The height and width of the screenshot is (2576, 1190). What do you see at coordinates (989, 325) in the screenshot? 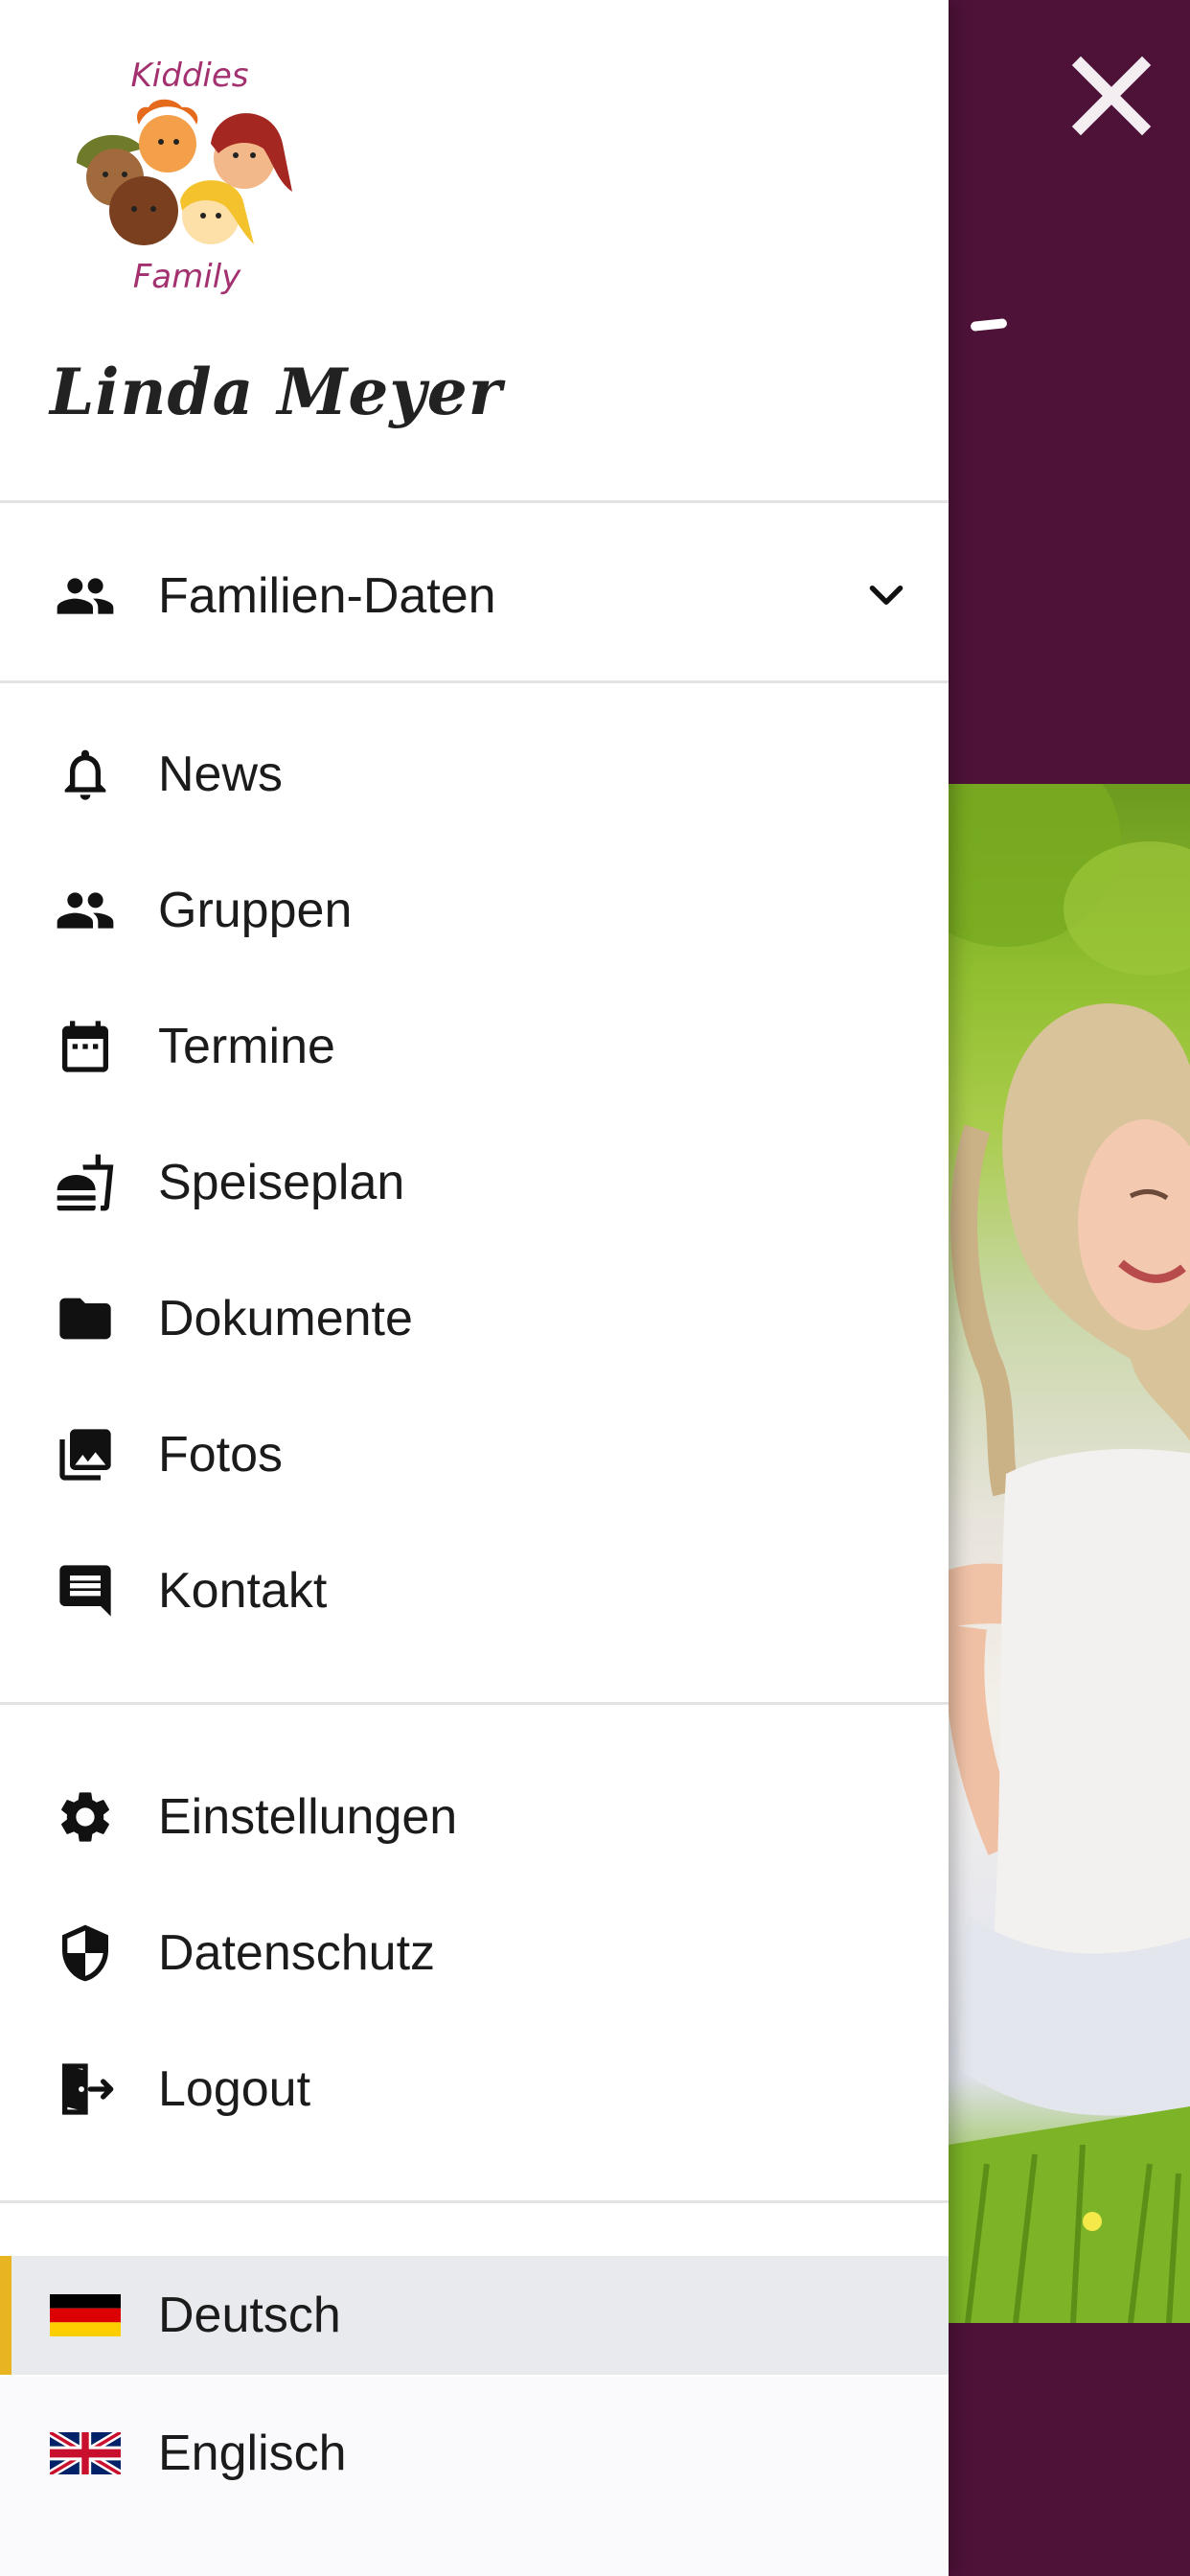
I see `background-title-fragment` at bounding box center [989, 325].